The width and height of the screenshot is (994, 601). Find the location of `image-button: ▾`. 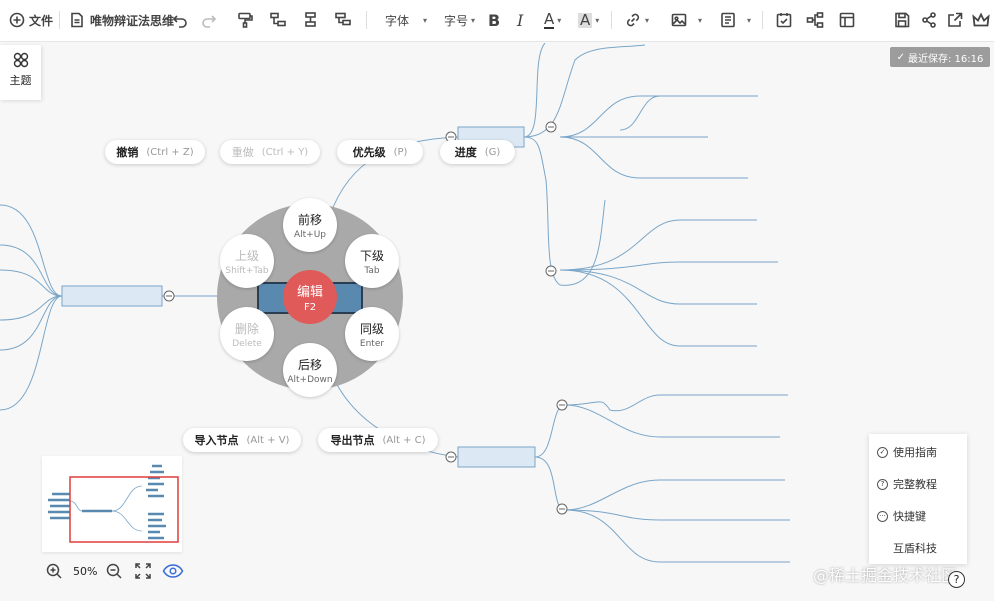

image-button: ▾ is located at coordinates (686, 20).